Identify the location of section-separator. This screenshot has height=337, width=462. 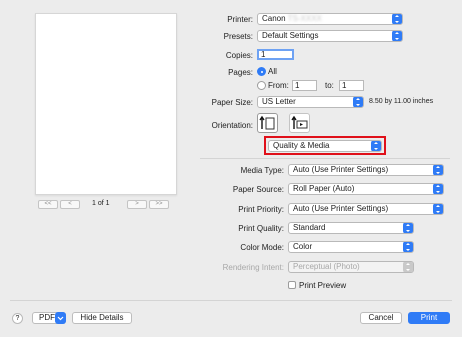
(325, 158).